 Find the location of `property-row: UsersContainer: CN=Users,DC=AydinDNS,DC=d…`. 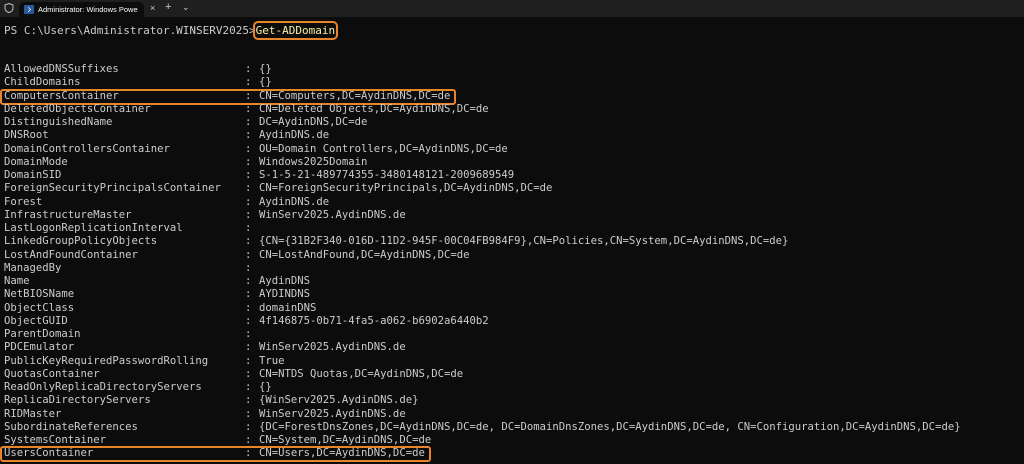

property-row: UsersContainer: CN=Users,DC=AydinDNS,DC=d… is located at coordinates (480, 454).